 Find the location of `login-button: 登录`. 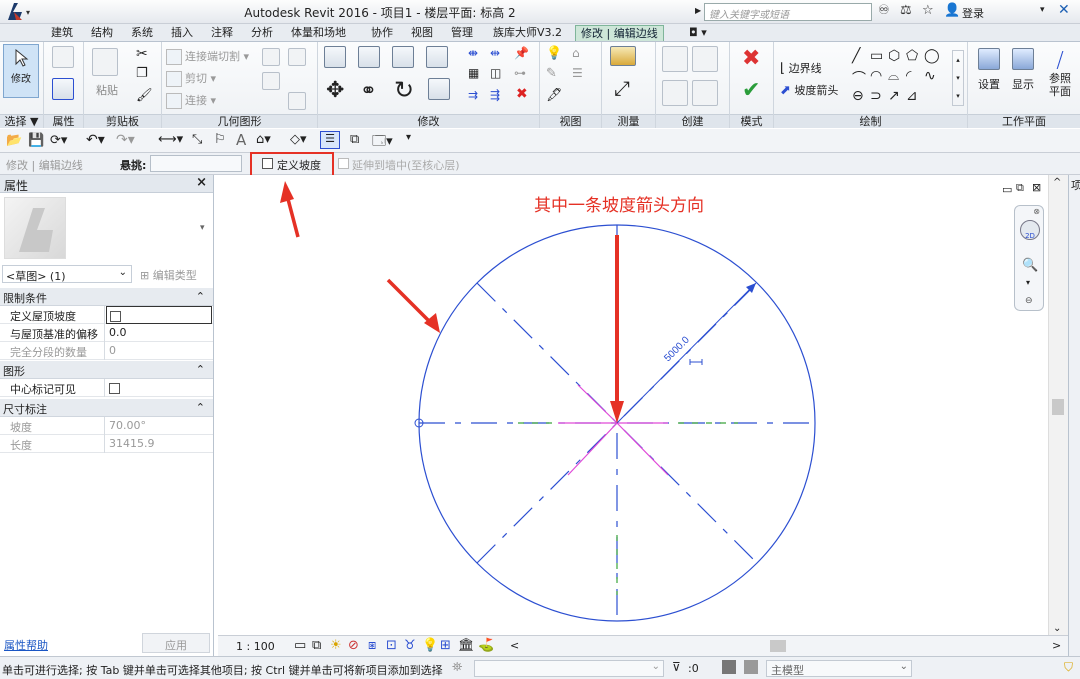

login-button: 登录 is located at coordinates (973, 13).